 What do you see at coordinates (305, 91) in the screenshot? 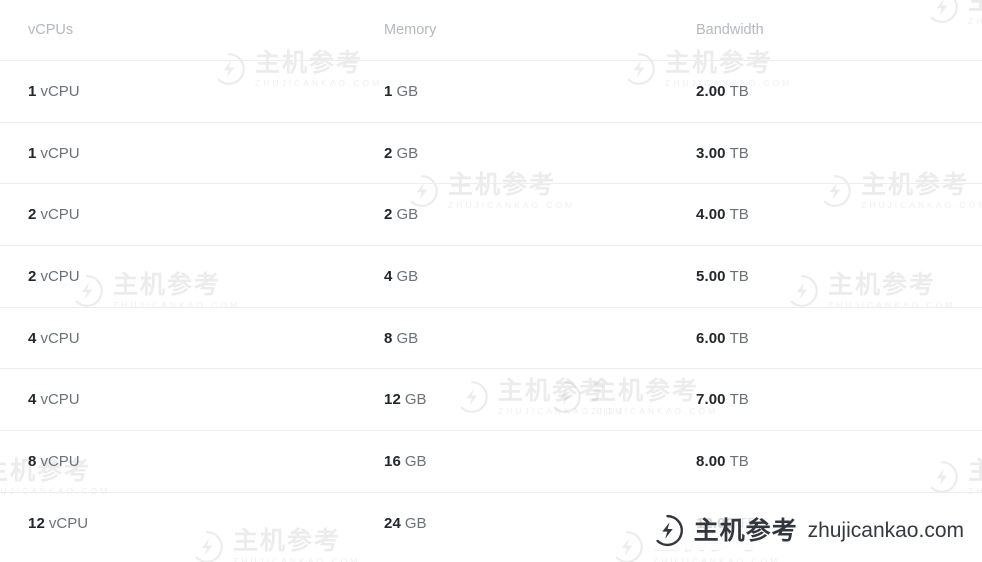
I see `cell-memory: 1 GB` at bounding box center [305, 91].